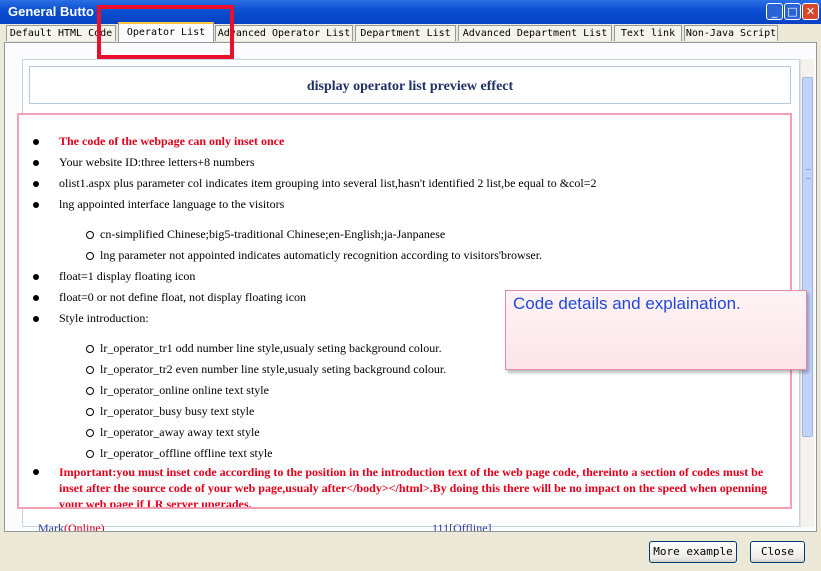 The width and height of the screenshot is (821, 571). I want to click on operator-left: Mark(Online), so click(71, 526).